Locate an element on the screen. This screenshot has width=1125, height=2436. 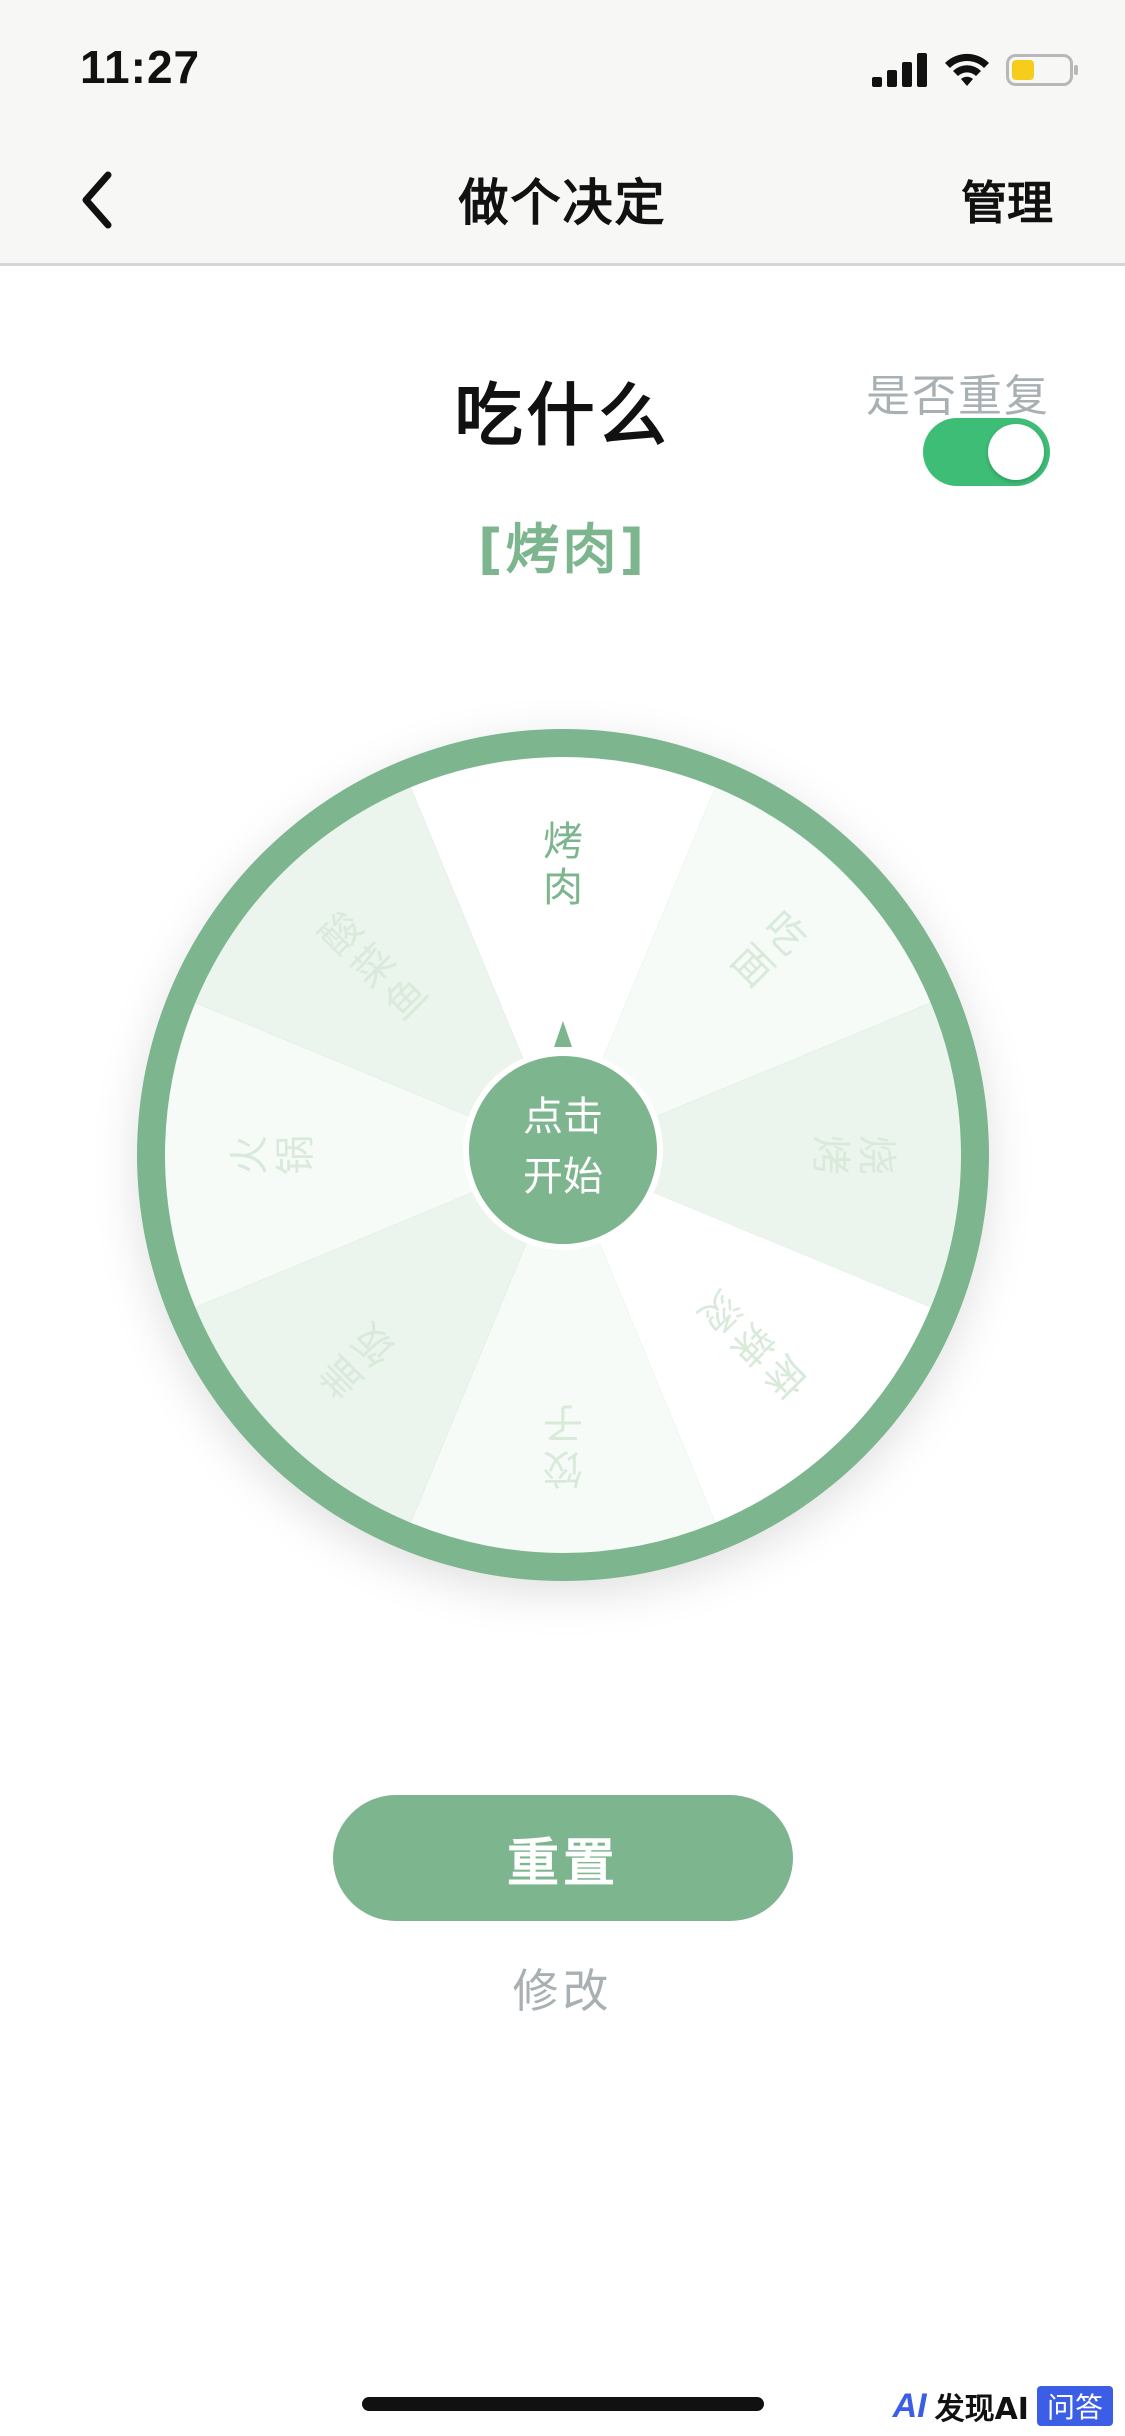
status-bar: 11:27 is located at coordinates (562, 67).